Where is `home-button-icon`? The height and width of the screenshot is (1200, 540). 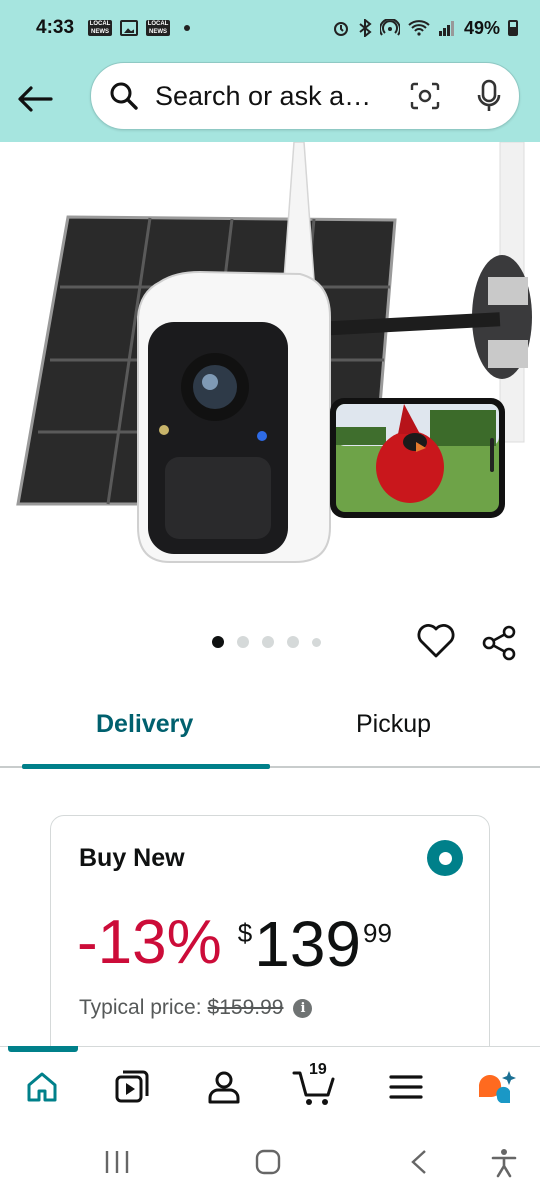
home-button-icon is located at coordinates (268, 1162).